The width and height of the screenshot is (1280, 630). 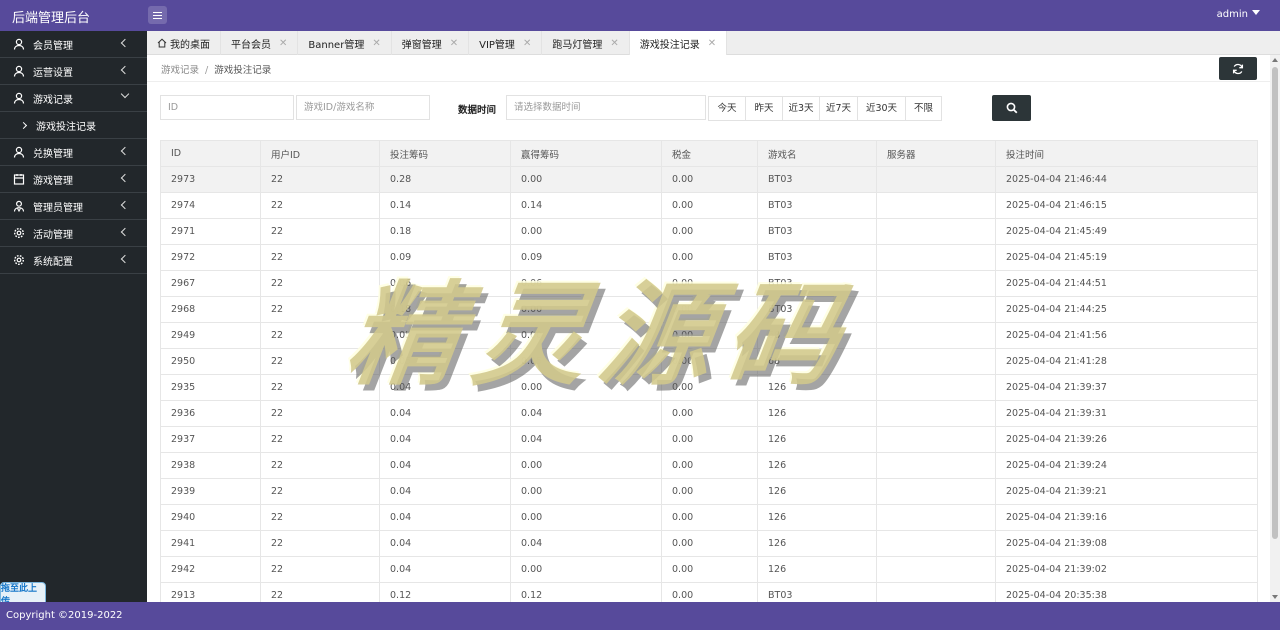 I want to click on table-row: 2939 22 0.04 0.00 0.00 126 2025-04-04 21:39:21, so click(x=709, y=491).